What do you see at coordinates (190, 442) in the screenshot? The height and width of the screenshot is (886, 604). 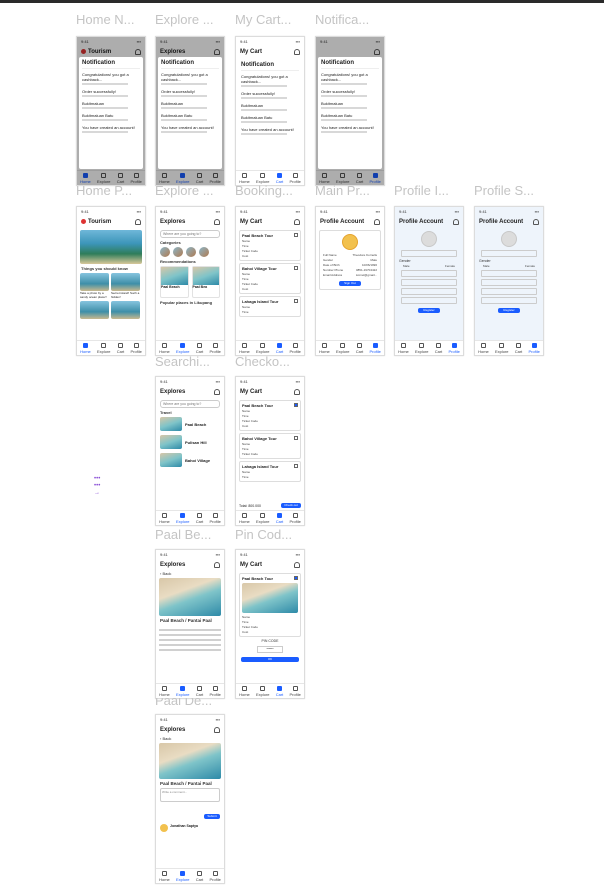 I see `search-result: Pulisan Hill` at bounding box center [190, 442].